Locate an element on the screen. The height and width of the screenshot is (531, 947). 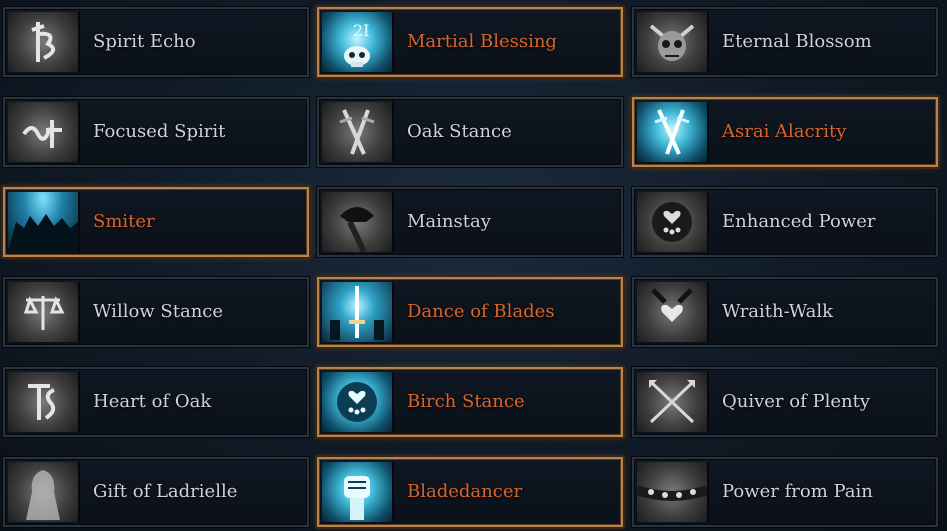
talent-enhanced-power: Enhanced Power is located at coordinates (785, 222).